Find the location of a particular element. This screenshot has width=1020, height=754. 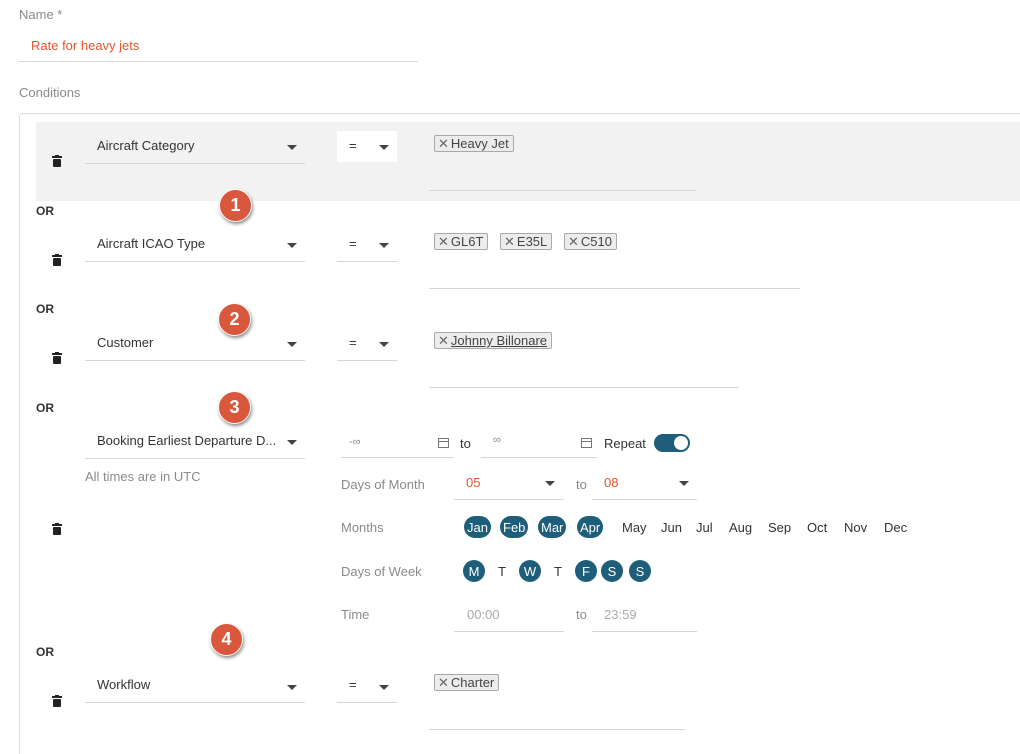

month-toggle: May is located at coordinates (634, 527).